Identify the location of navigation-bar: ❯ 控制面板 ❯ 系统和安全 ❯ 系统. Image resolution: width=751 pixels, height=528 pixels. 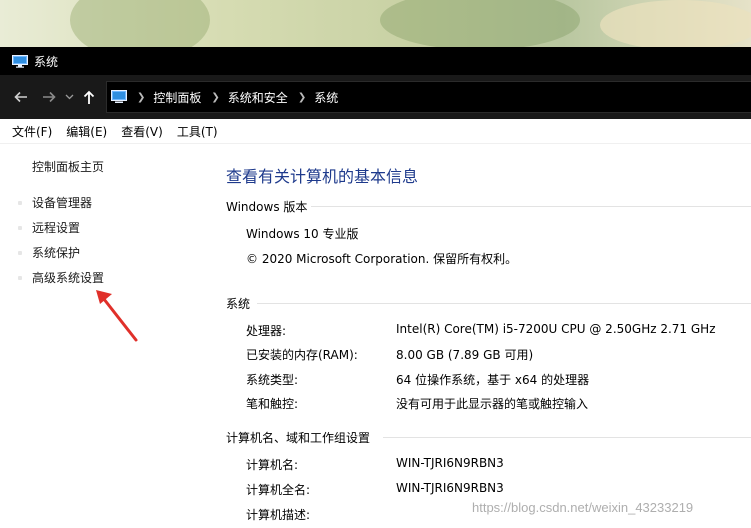
(375, 97).